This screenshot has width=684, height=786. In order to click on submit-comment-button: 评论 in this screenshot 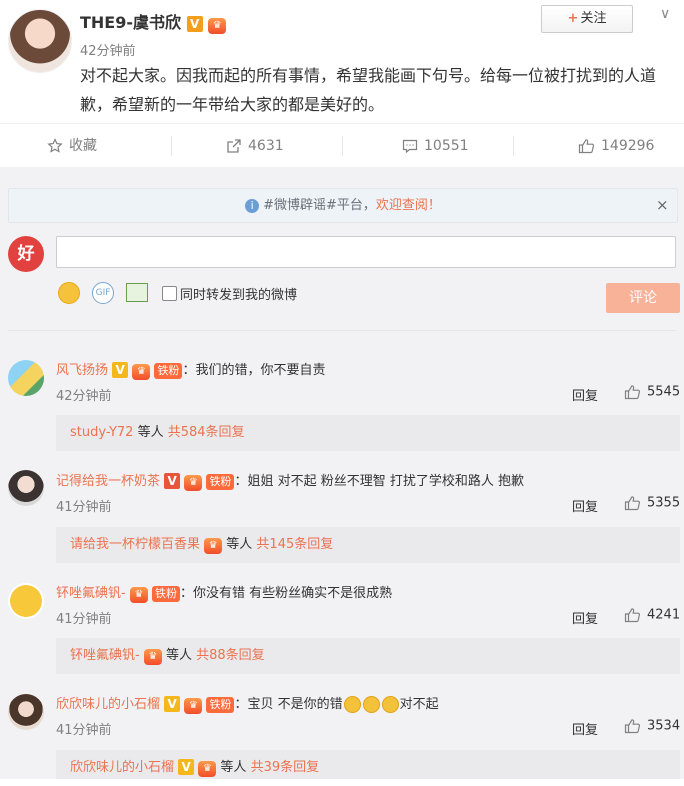, I will do `click(643, 298)`.